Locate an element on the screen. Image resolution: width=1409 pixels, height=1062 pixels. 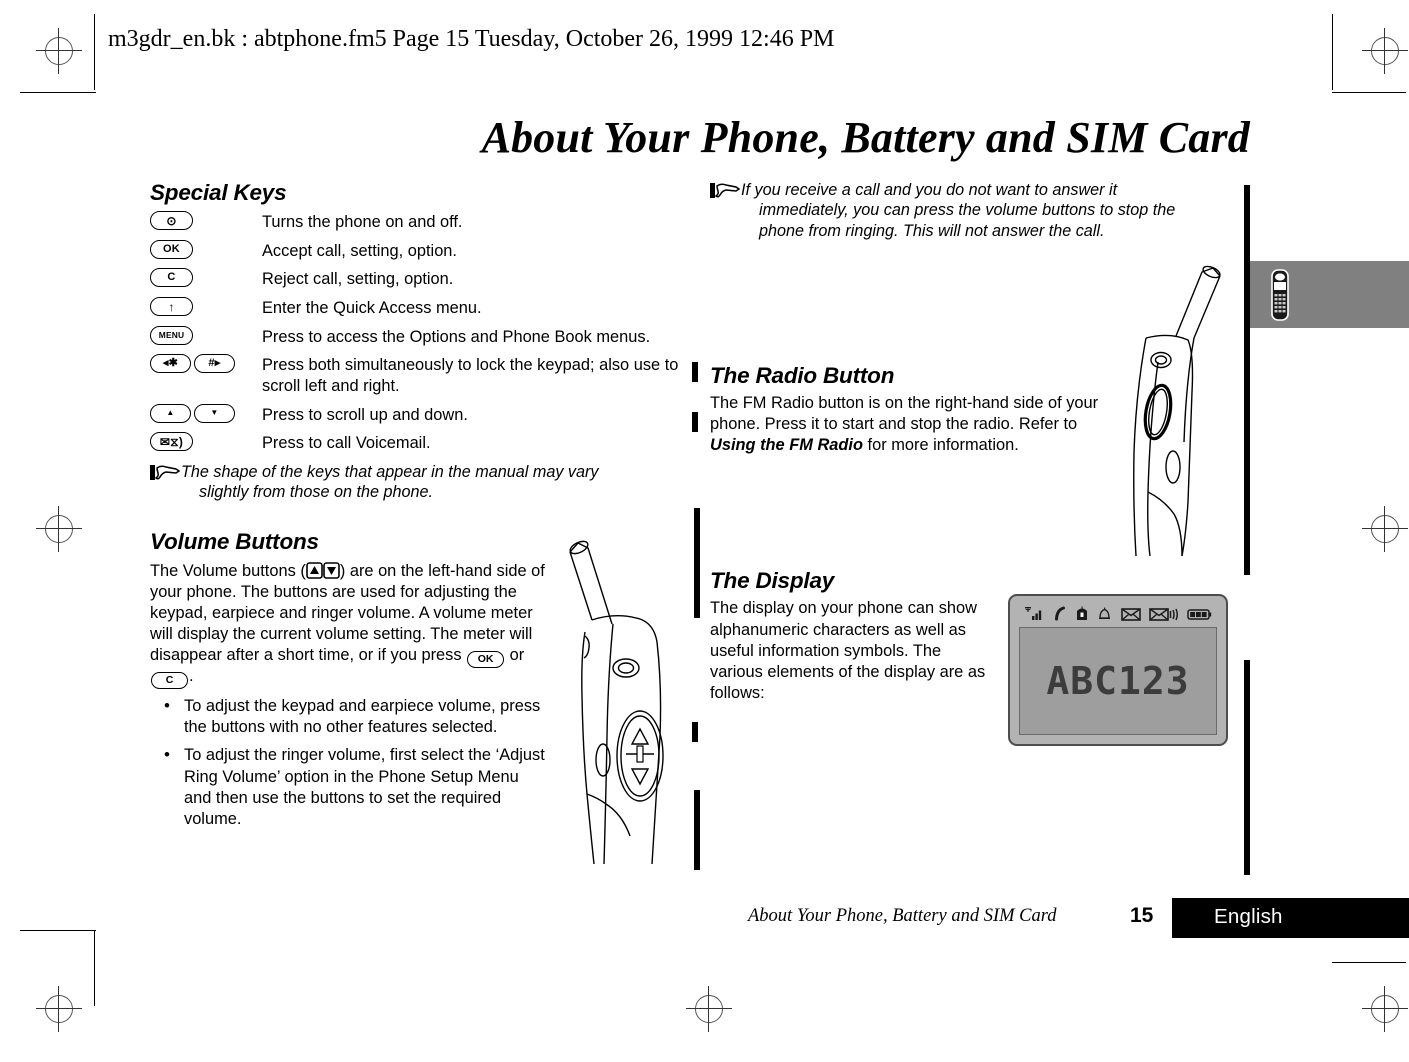
footer-language-band is located at coordinates (1290, 918).